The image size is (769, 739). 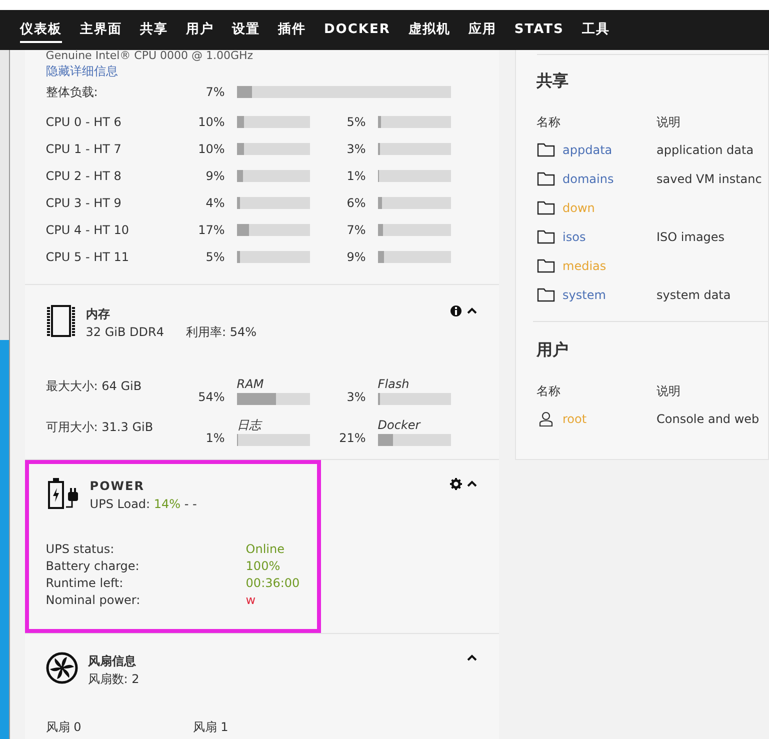 What do you see at coordinates (250, 425) in the screenshot?
I see `bar-name: 日志` at bounding box center [250, 425].